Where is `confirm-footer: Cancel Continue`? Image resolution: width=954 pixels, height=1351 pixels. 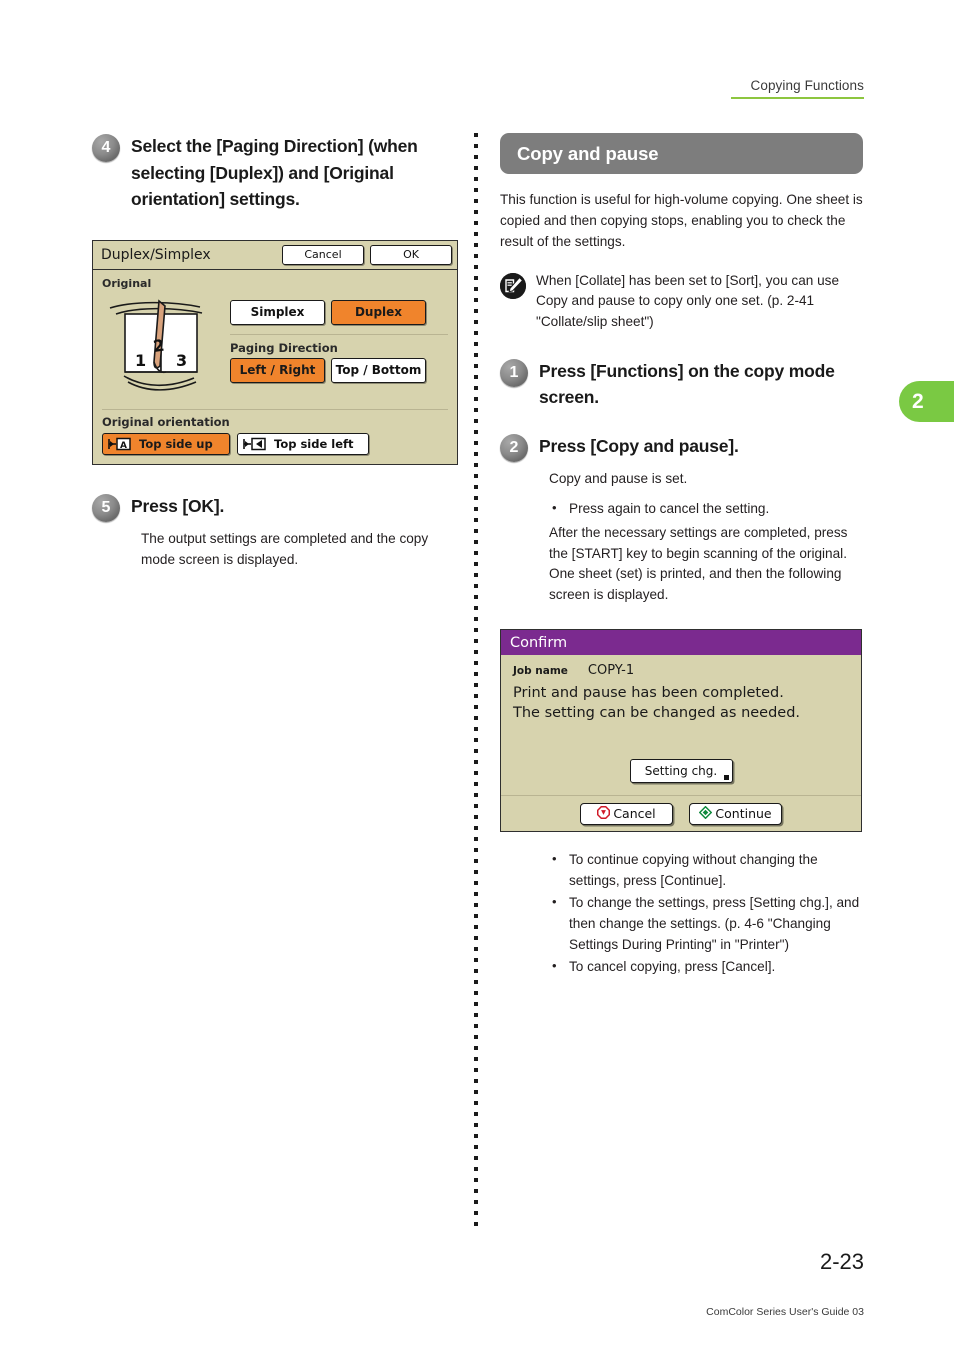
confirm-footer: Cancel Continue is located at coordinates (681, 813).